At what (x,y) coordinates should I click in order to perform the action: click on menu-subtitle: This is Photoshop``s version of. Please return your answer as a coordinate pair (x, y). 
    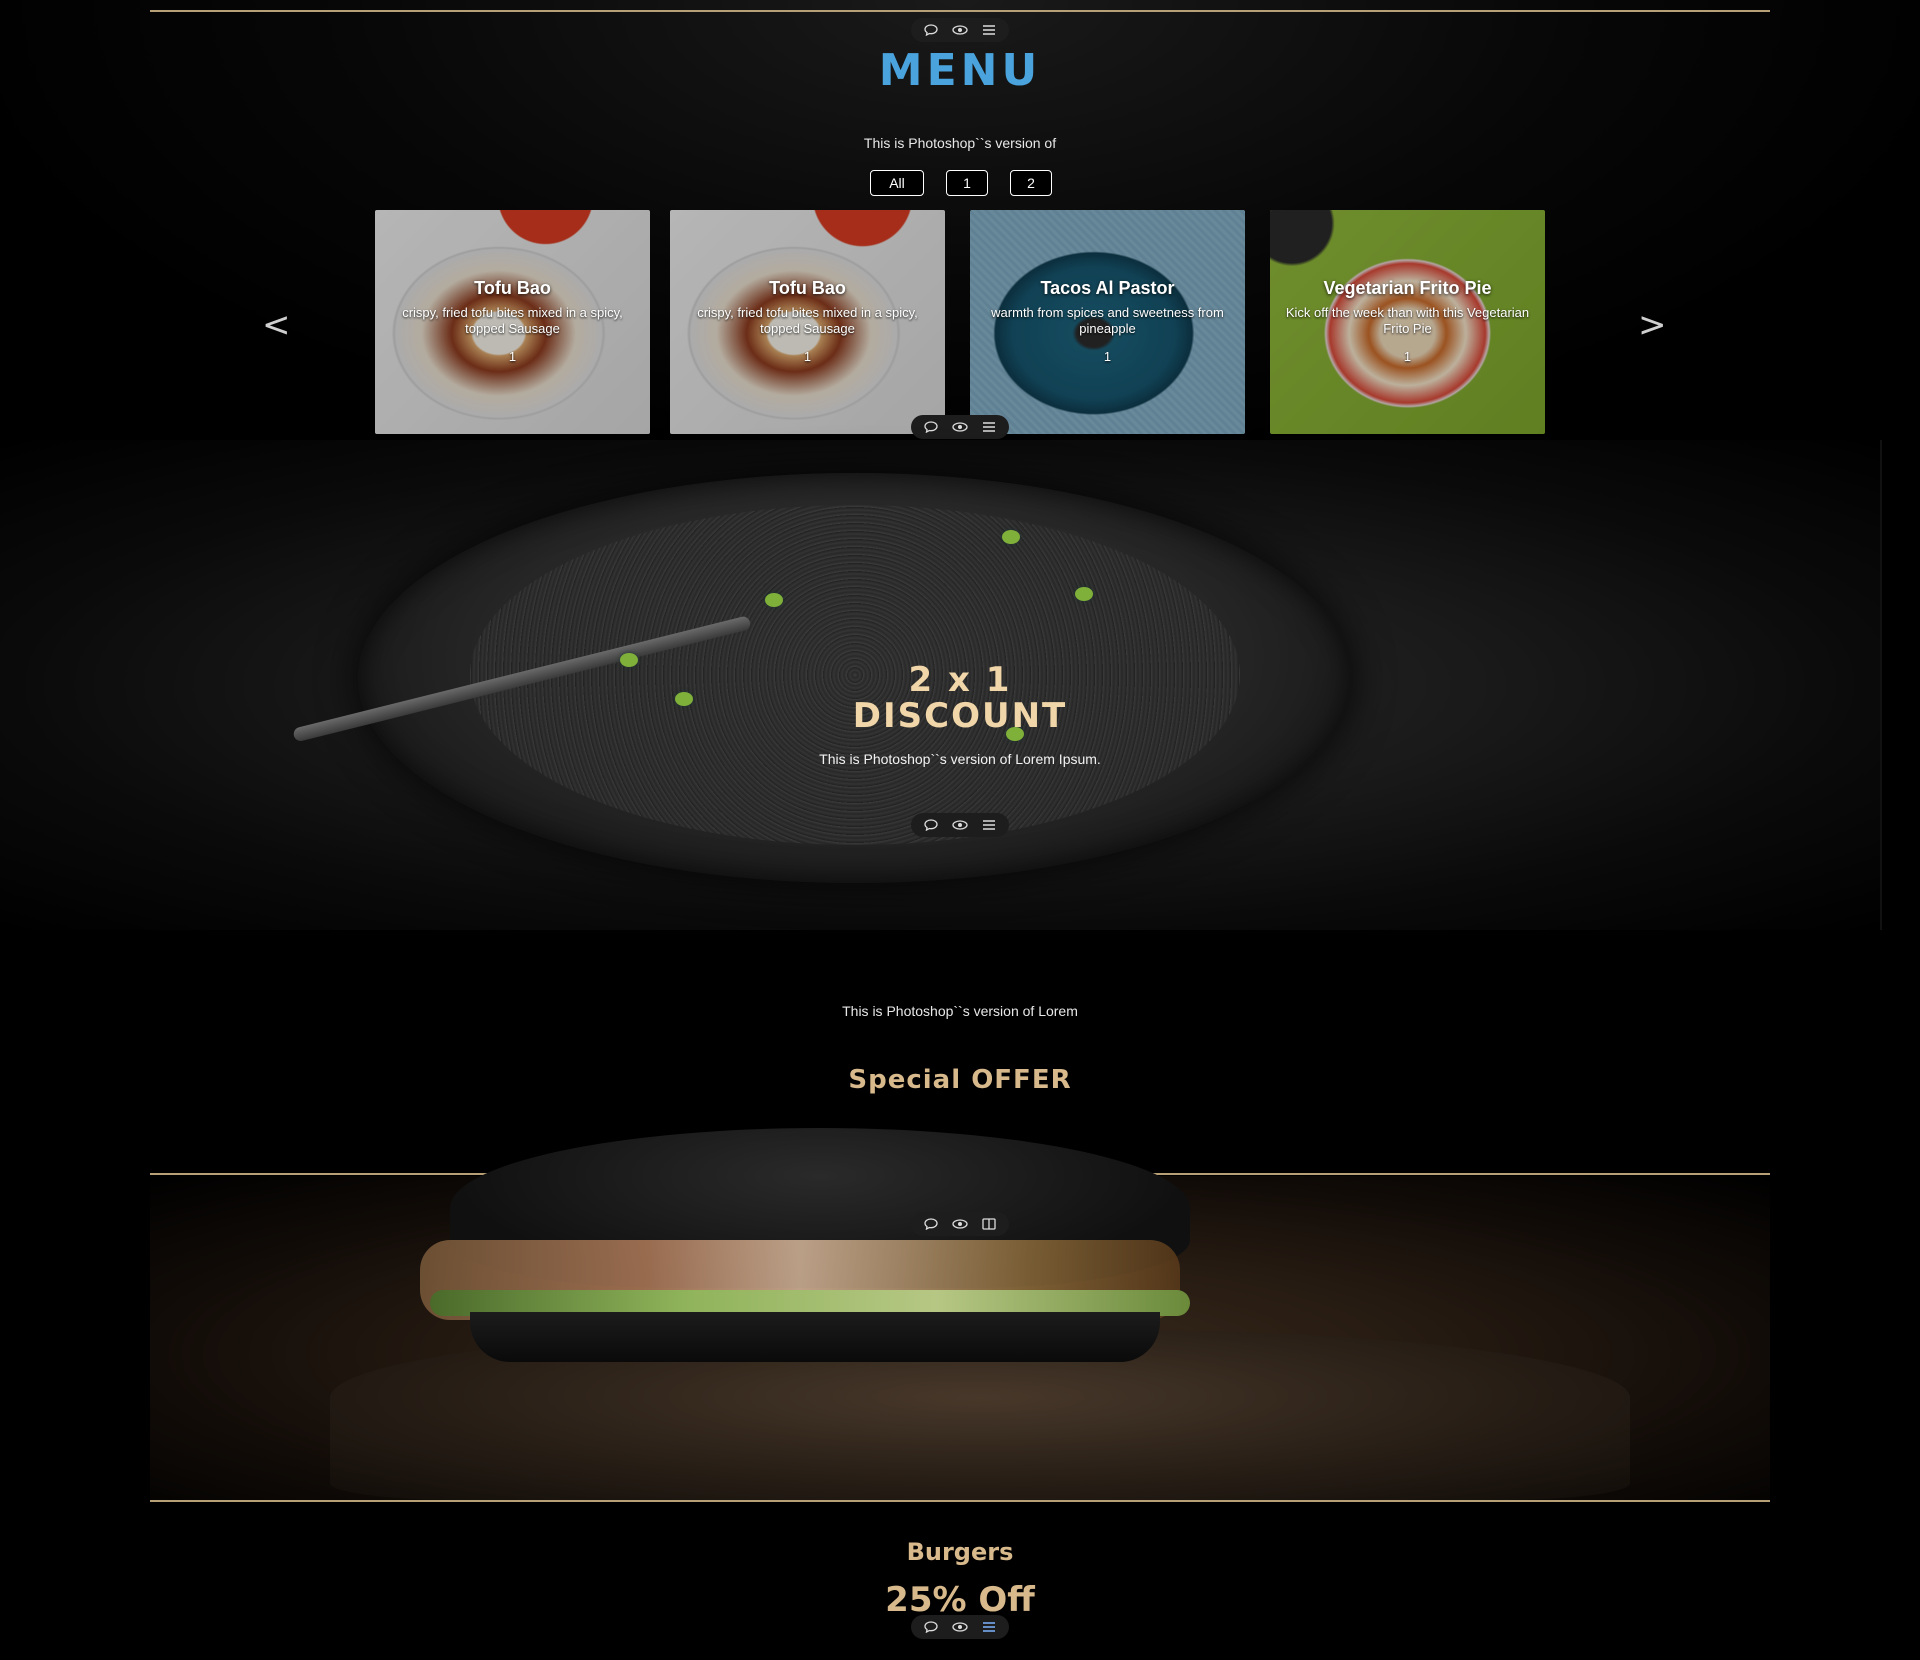
    Looking at the image, I should click on (960, 143).